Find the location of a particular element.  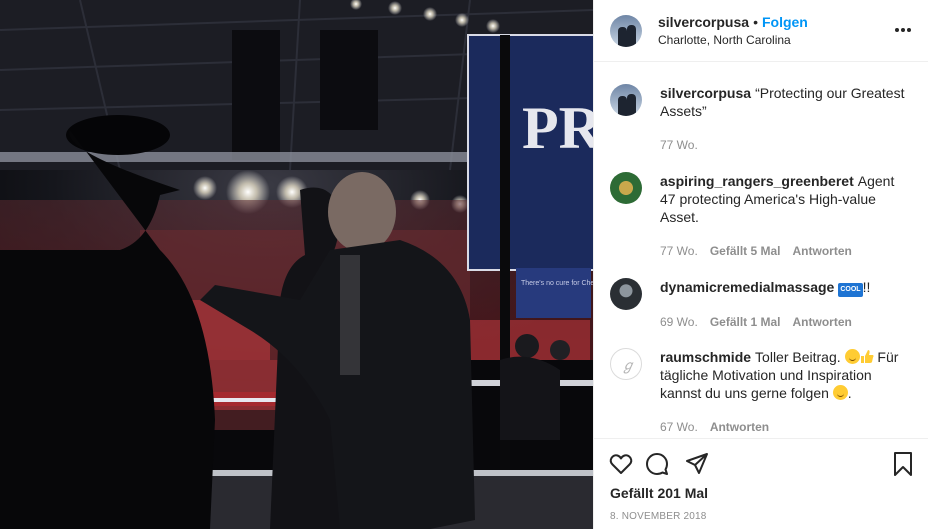

caption-username: silvercorpusa is located at coordinates (705, 93).